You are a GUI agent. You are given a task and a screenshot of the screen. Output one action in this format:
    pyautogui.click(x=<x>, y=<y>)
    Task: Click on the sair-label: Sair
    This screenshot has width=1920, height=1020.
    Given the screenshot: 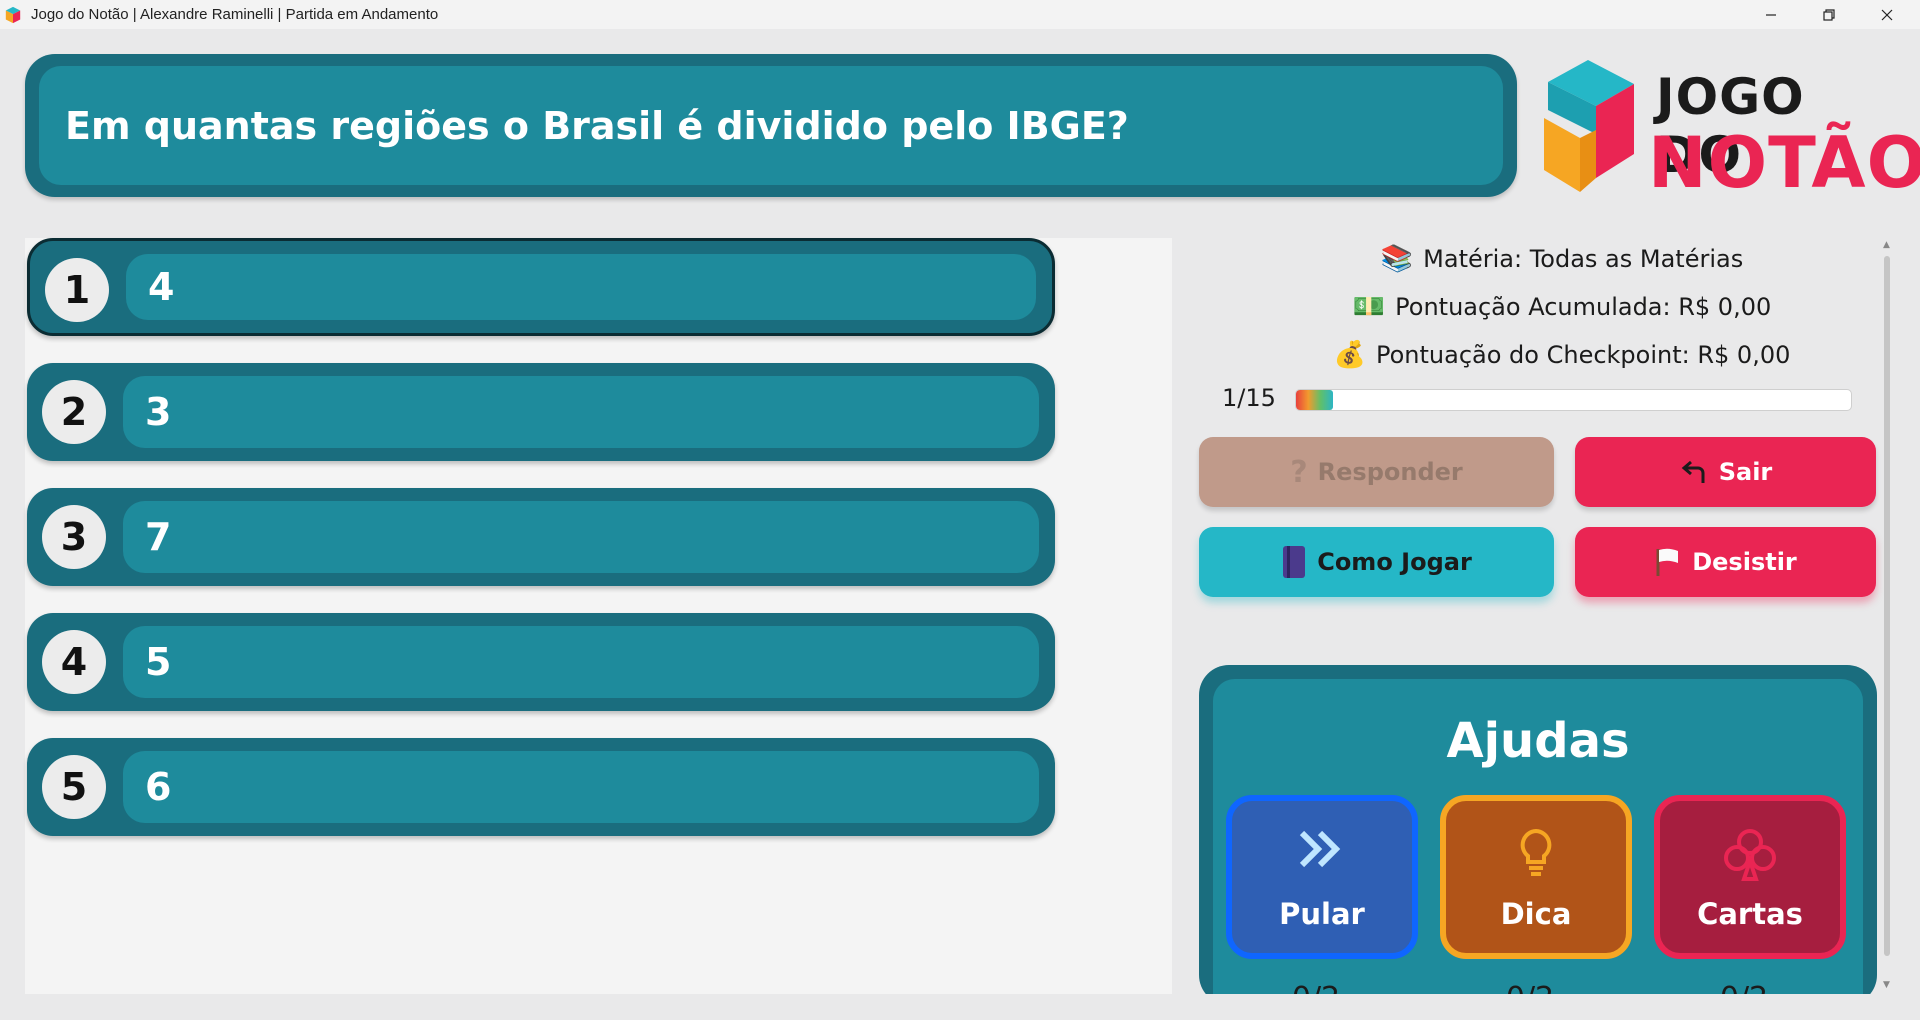 What is the action you would take?
    pyautogui.click(x=1745, y=472)
    